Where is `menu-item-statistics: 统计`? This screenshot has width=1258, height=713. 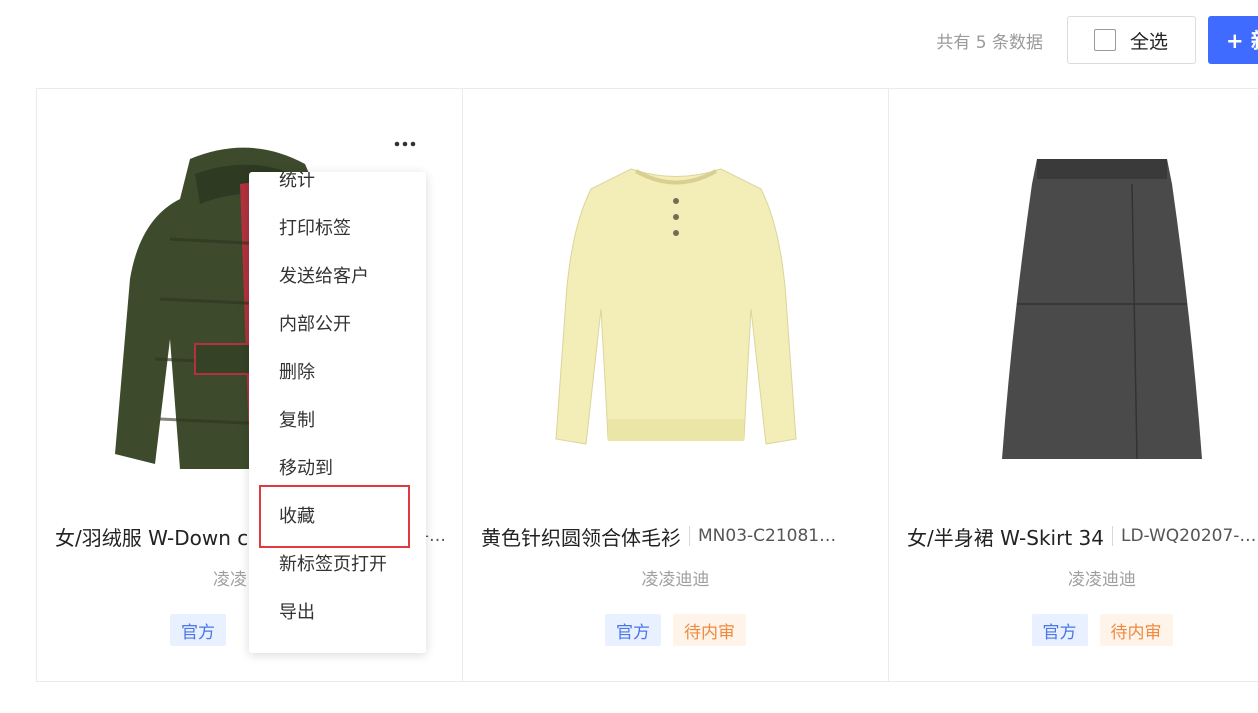 menu-item-statistics: 统计 is located at coordinates (297, 182).